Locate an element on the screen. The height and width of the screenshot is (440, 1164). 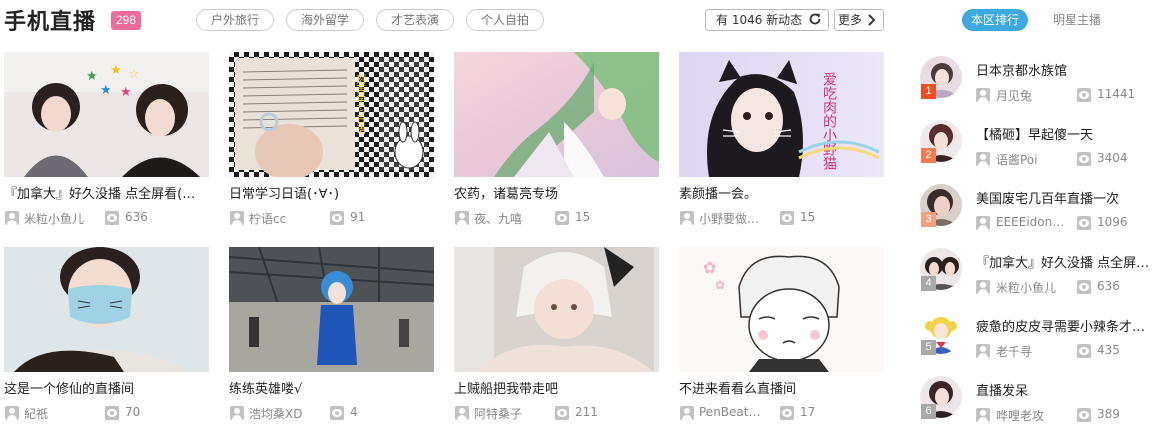
ranking-title: 【橘砸】早起傻一天 is located at coordinates (1068, 133).